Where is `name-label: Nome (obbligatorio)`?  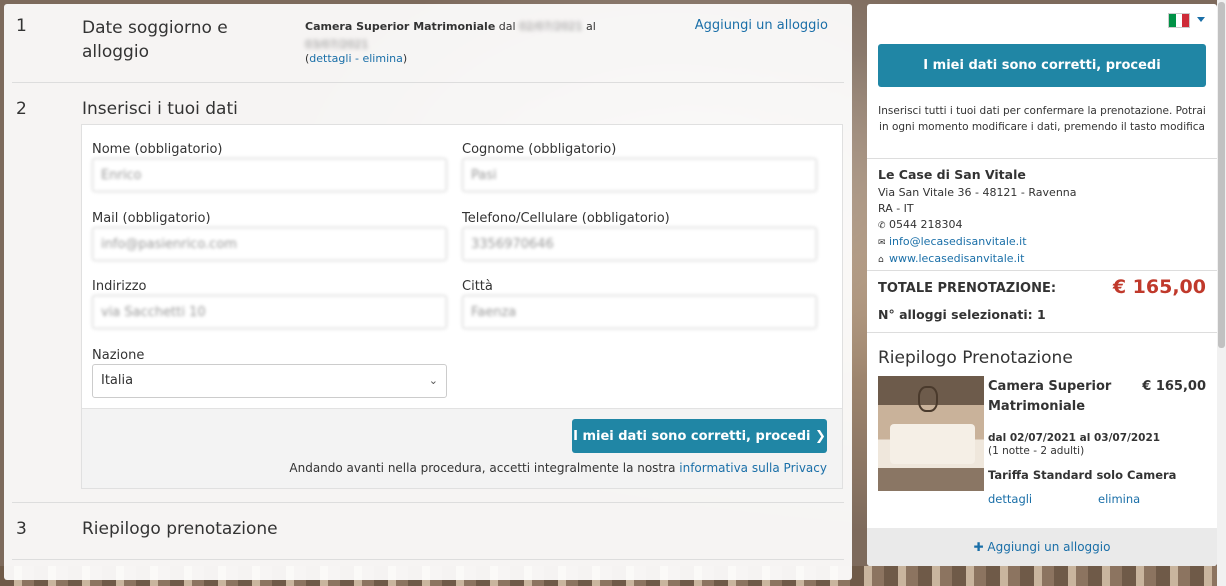
name-label: Nome (obbligatorio) is located at coordinates (157, 149).